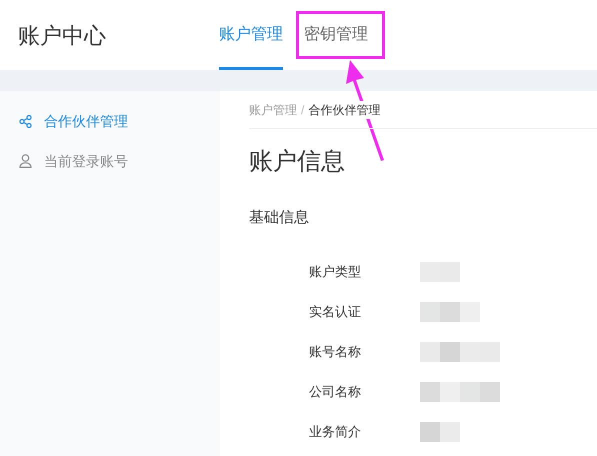 The image size is (597, 456). I want to click on field-label: 公司名称, so click(335, 391).